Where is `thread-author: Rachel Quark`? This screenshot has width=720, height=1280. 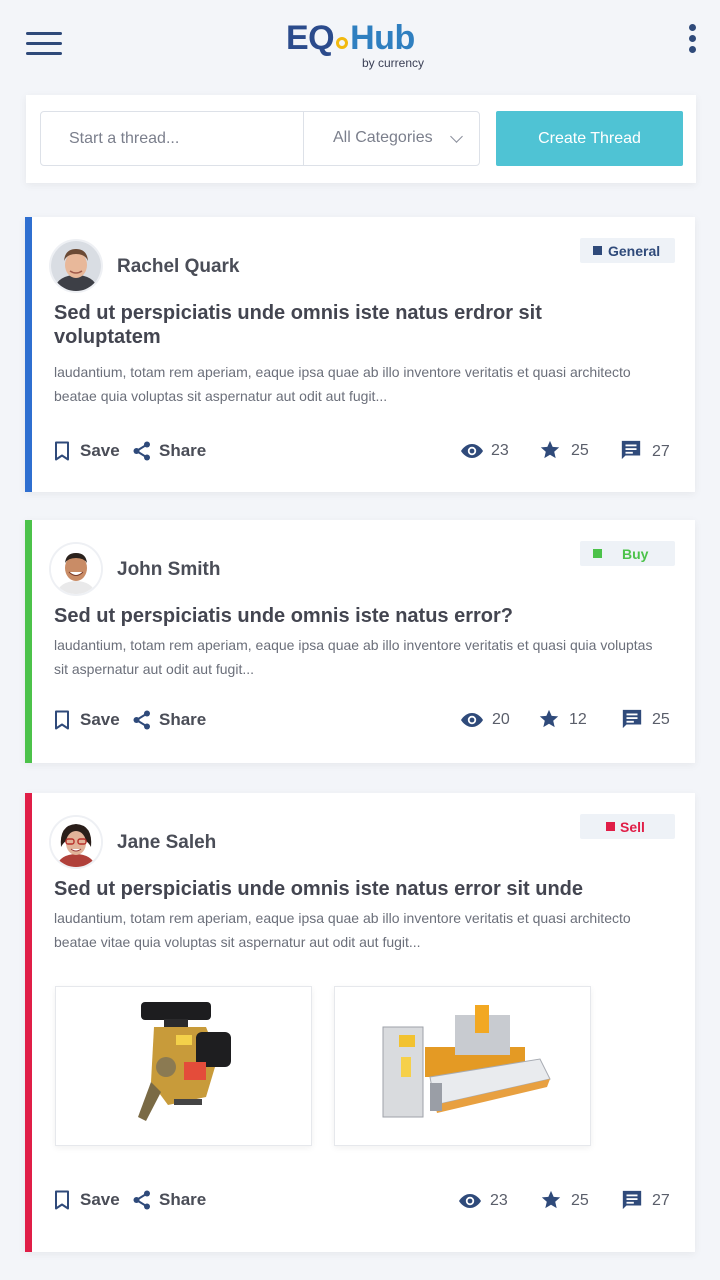 thread-author: Rachel Quark is located at coordinates (178, 267).